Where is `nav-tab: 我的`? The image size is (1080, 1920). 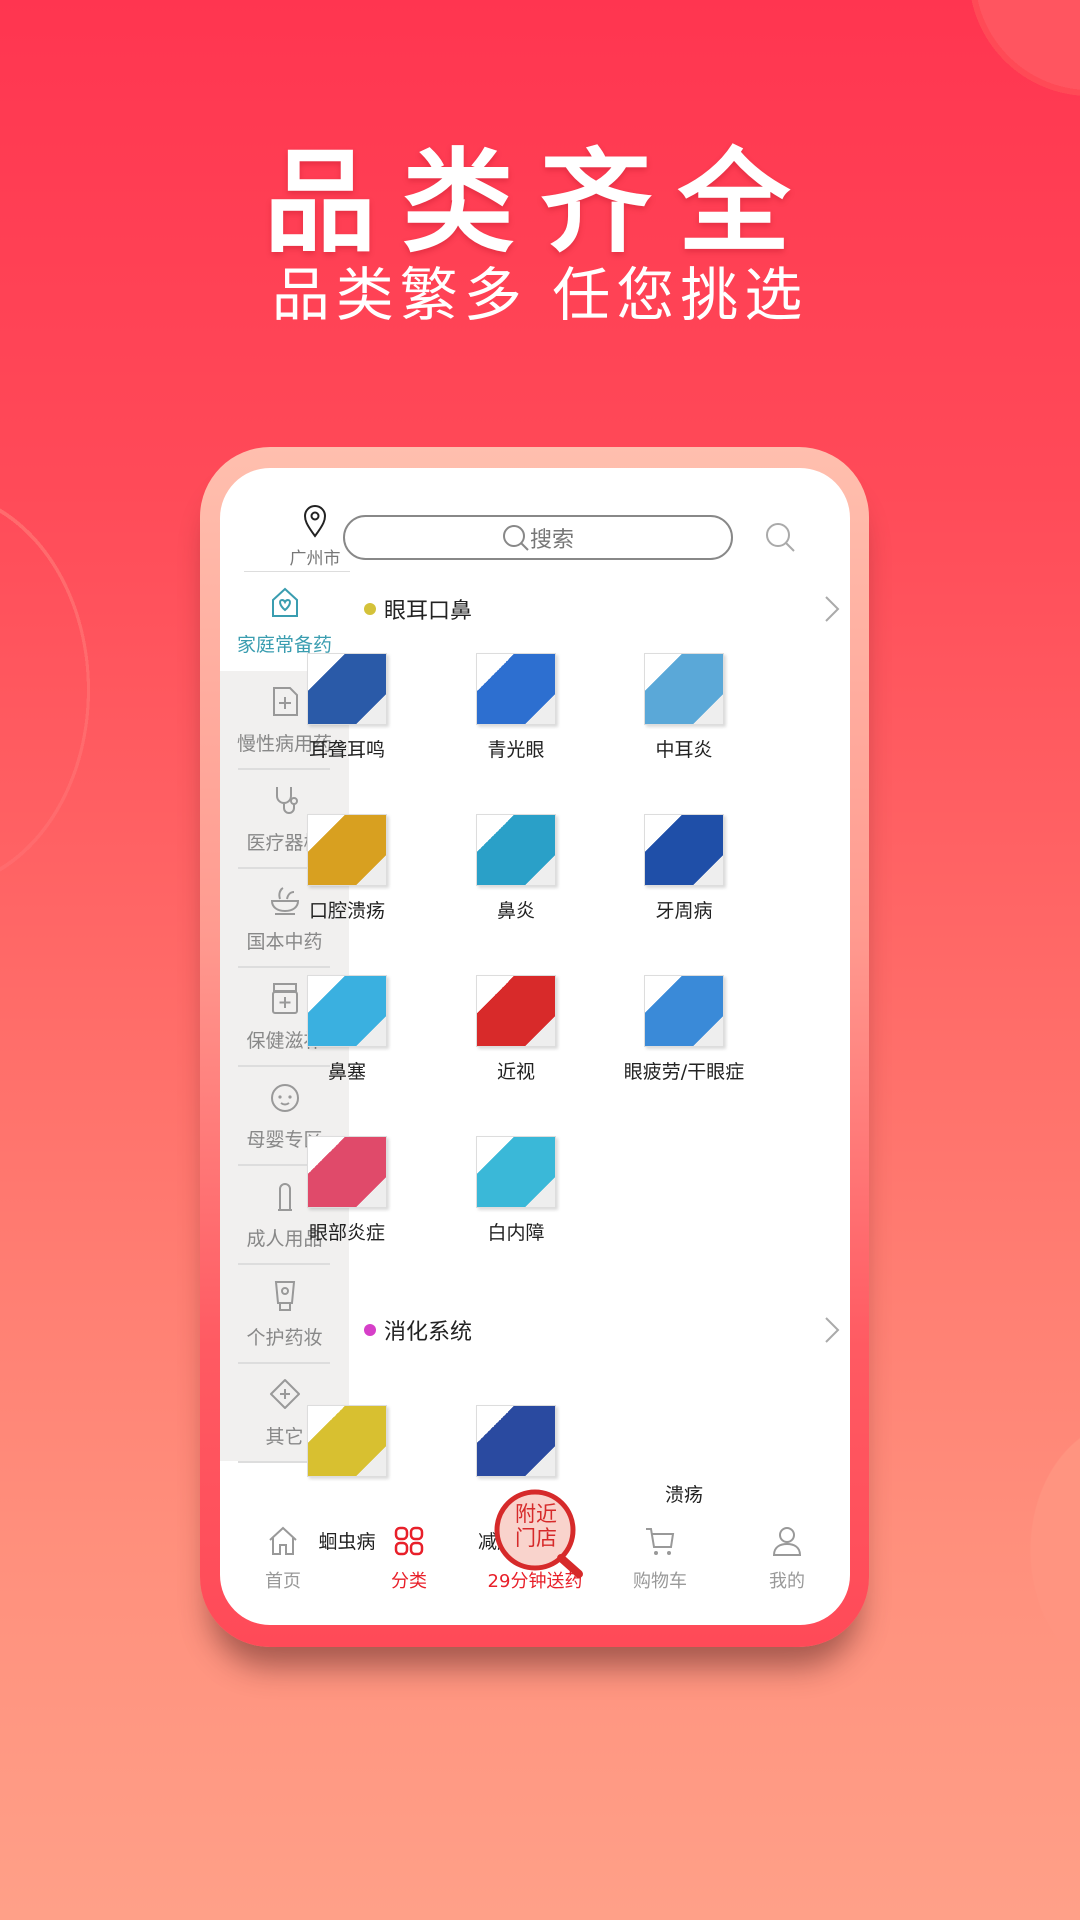 nav-tab: 我的 is located at coordinates (787, 1560).